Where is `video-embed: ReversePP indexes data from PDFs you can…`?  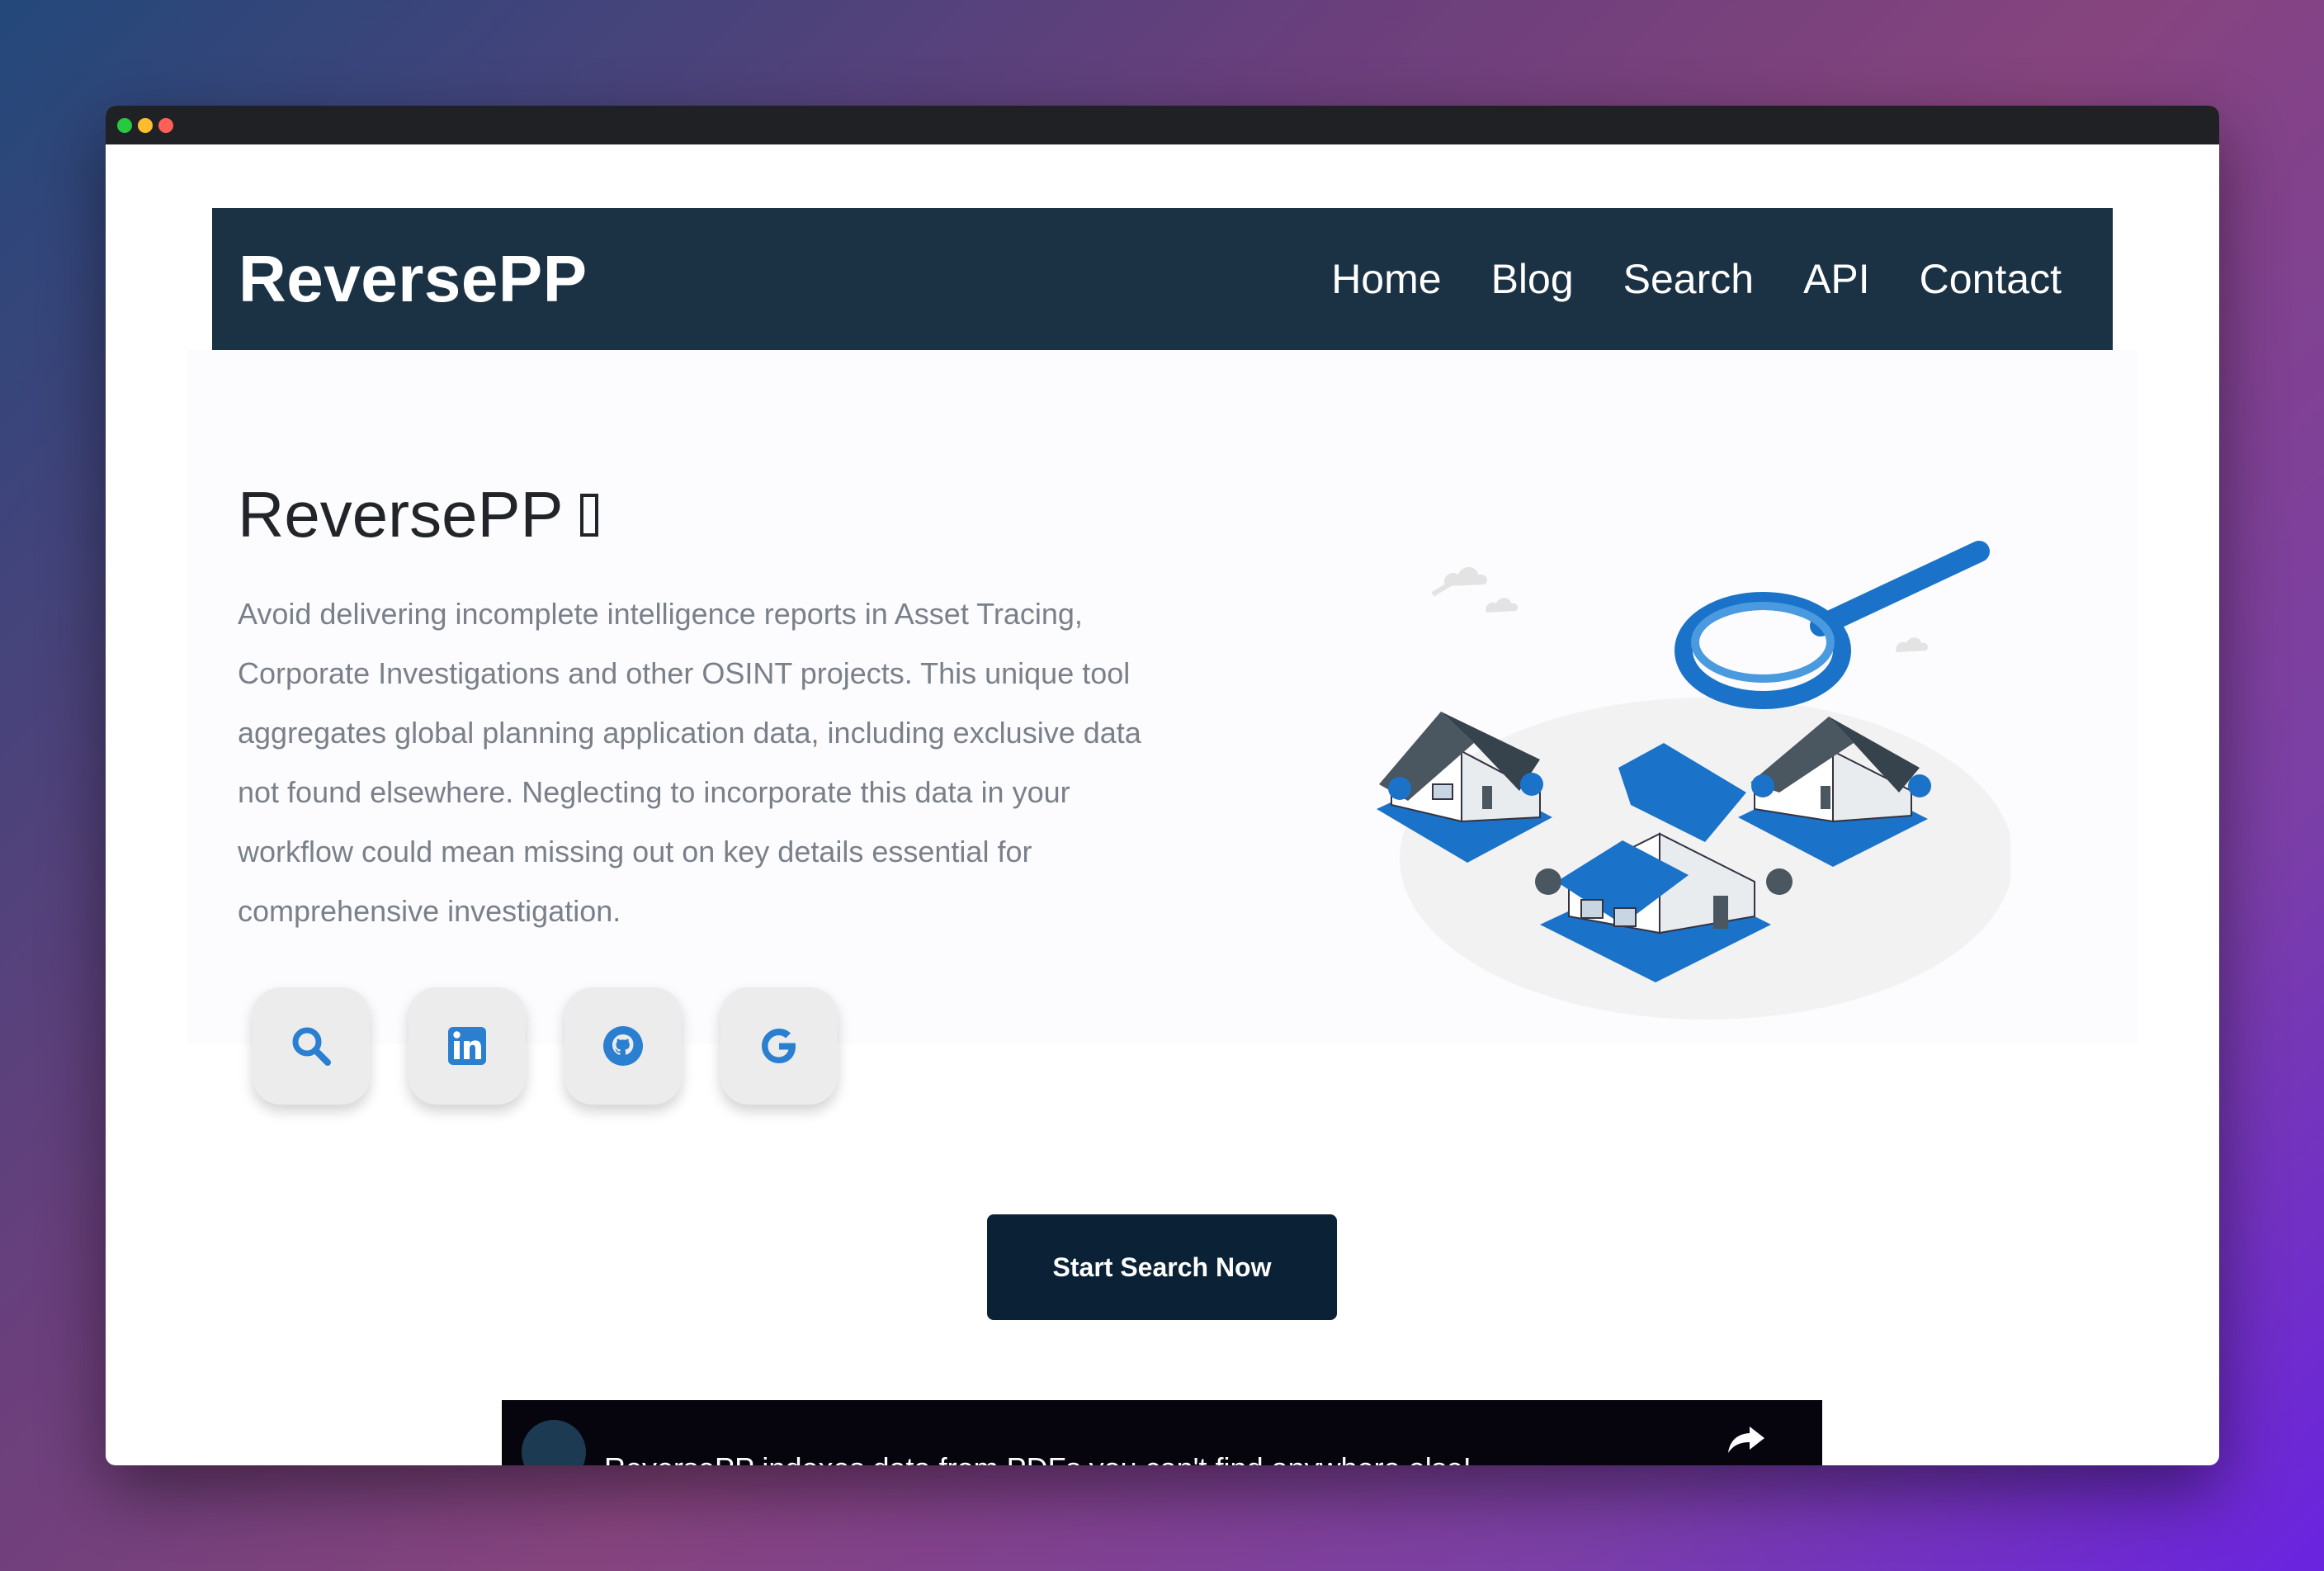
video-embed: ReversePP indexes data from PDFs you can… is located at coordinates (1162, 1432).